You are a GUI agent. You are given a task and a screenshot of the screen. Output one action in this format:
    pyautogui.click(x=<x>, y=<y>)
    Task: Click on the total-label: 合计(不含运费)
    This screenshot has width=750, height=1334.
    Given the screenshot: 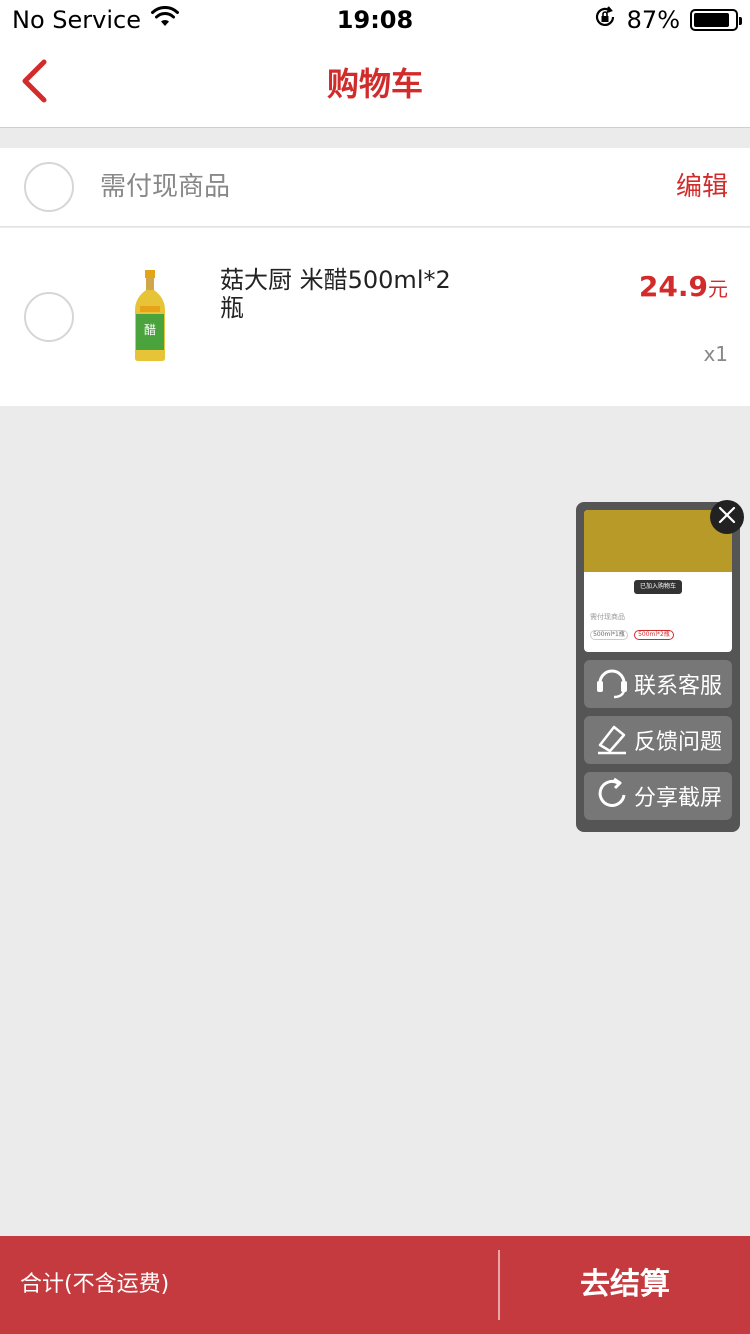 What is the action you would take?
    pyautogui.click(x=95, y=1284)
    